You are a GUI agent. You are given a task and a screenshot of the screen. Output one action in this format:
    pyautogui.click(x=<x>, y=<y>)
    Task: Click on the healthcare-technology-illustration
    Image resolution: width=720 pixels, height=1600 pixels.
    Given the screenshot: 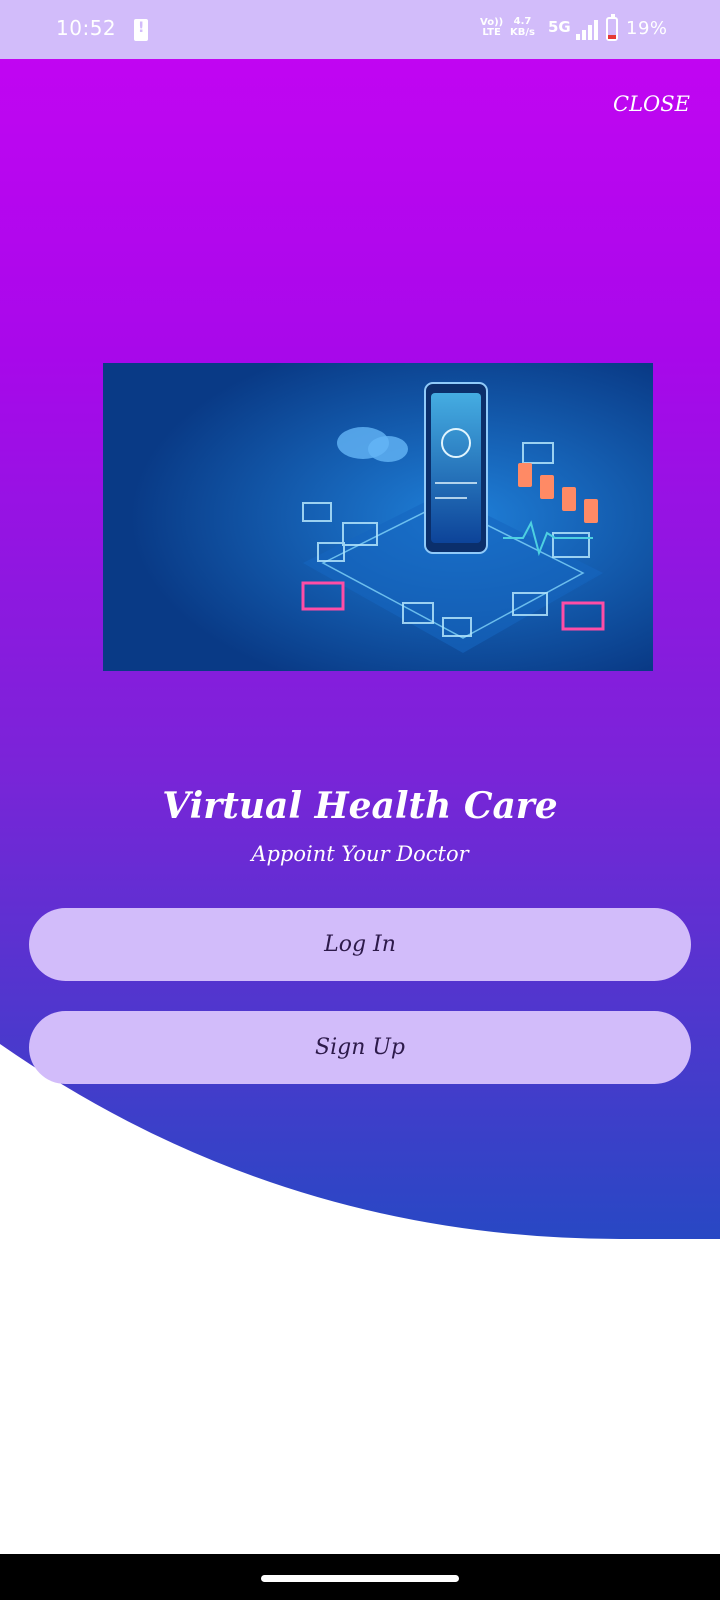 What is the action you would take?
    pyautogui.click(x=378, y=517)
    